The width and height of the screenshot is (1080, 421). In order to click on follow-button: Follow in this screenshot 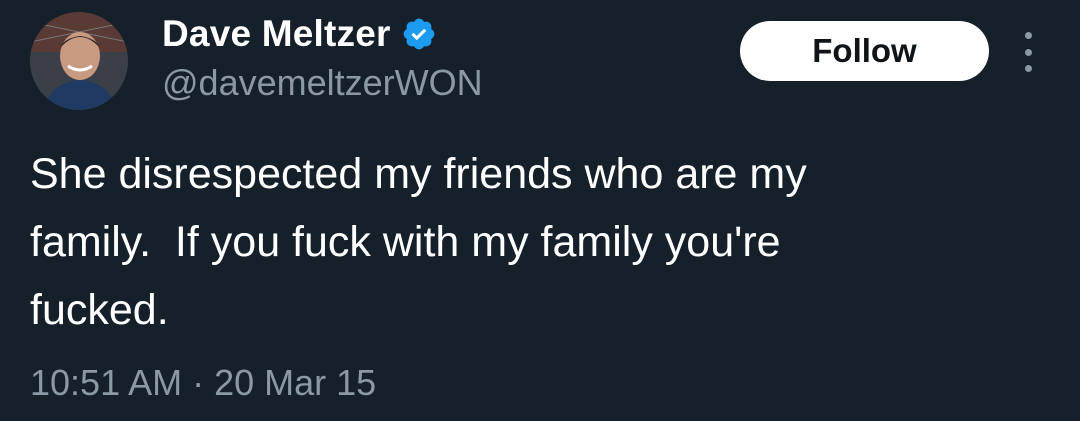, I will do `click(864, 51)`.